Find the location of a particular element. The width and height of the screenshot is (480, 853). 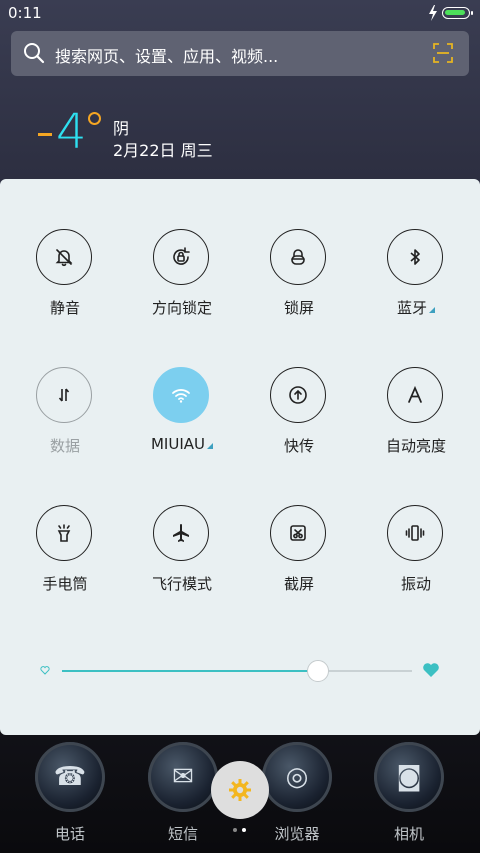

page-dot-active is located at coordinates (244, 830).